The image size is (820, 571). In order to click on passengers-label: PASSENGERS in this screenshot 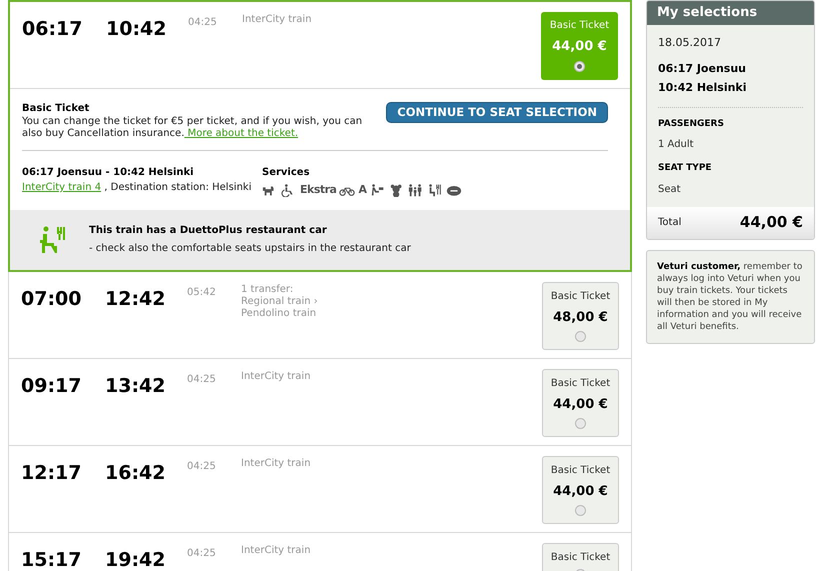, I will do `click(691, 124)`.